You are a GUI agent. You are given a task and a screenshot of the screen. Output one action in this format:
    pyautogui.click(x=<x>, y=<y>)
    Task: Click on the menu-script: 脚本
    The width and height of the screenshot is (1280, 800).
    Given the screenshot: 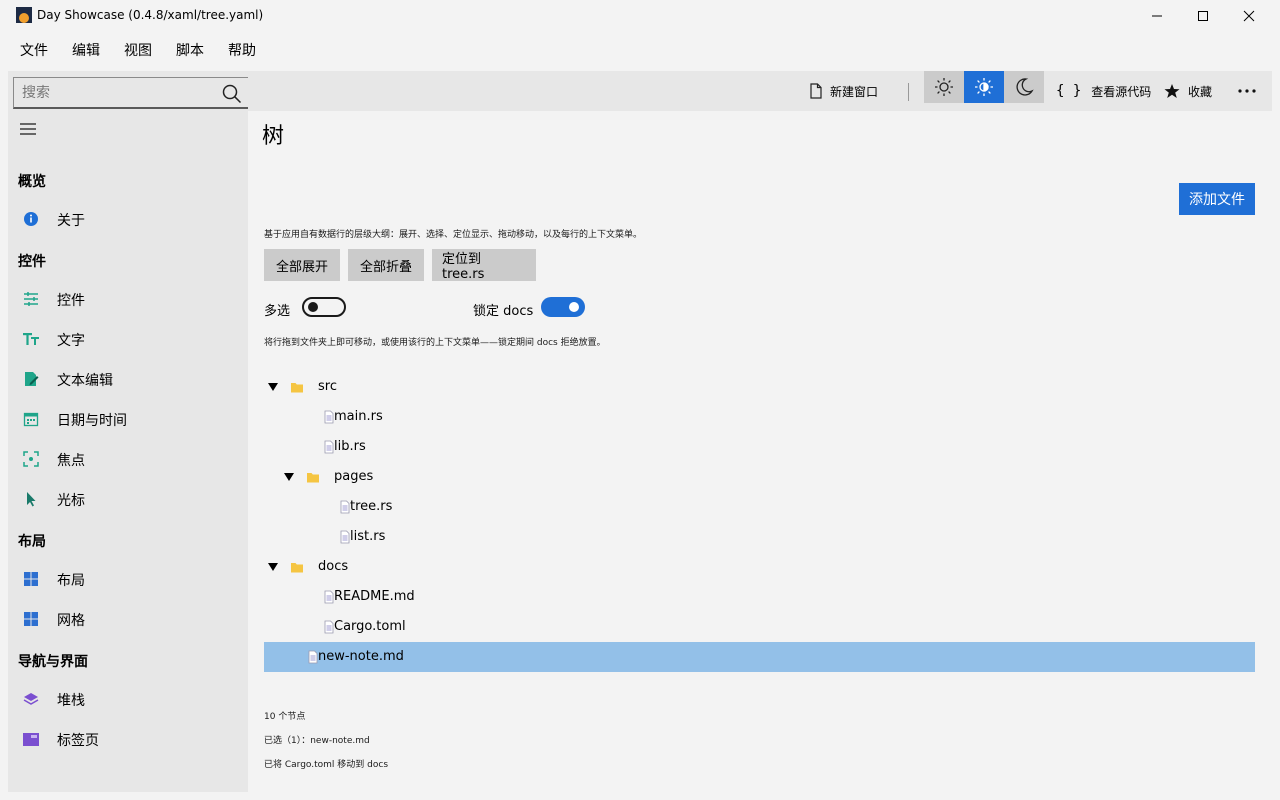 What is the action you would take?
    pyautogui.click(x=190, y=51)
    